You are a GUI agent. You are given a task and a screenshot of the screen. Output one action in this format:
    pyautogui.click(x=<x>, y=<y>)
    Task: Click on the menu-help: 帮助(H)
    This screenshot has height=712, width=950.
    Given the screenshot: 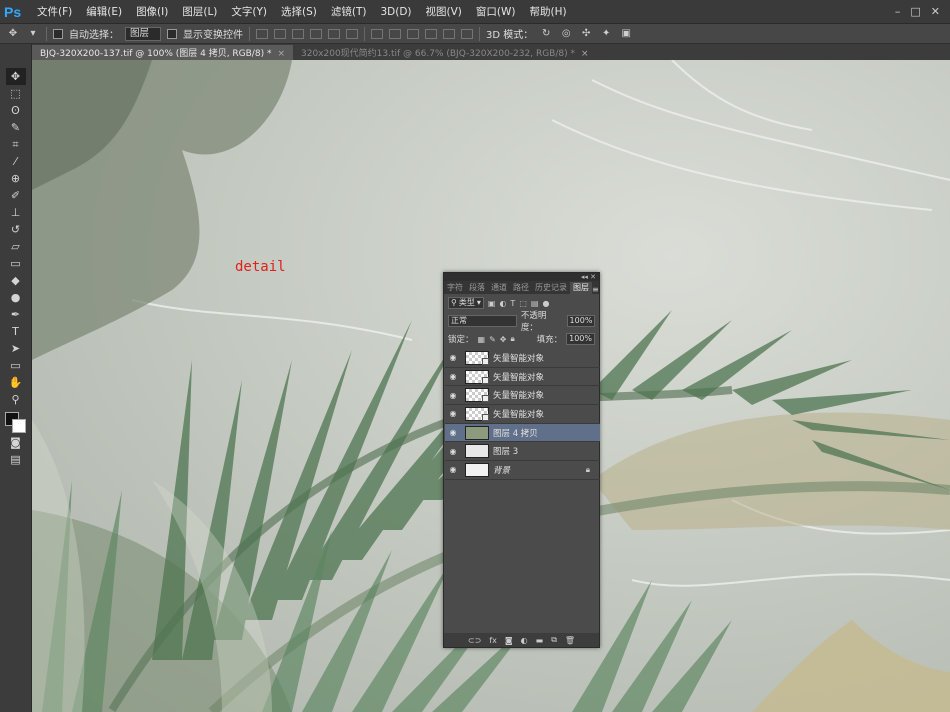 What is the action you would take?
    pyautogui.click(x=548, y=11)
    